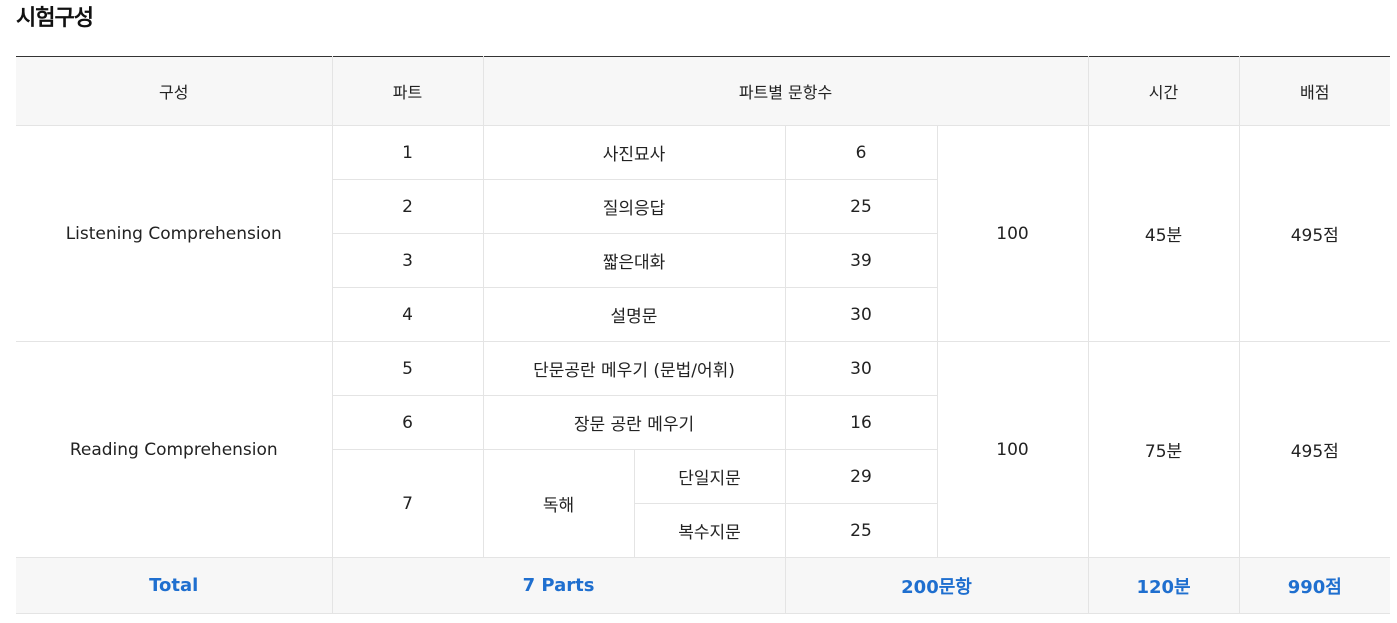 This screenshot has height=623, width=1397. I want to click on part-name: 장문 공란 메우기, so click(634, 422).